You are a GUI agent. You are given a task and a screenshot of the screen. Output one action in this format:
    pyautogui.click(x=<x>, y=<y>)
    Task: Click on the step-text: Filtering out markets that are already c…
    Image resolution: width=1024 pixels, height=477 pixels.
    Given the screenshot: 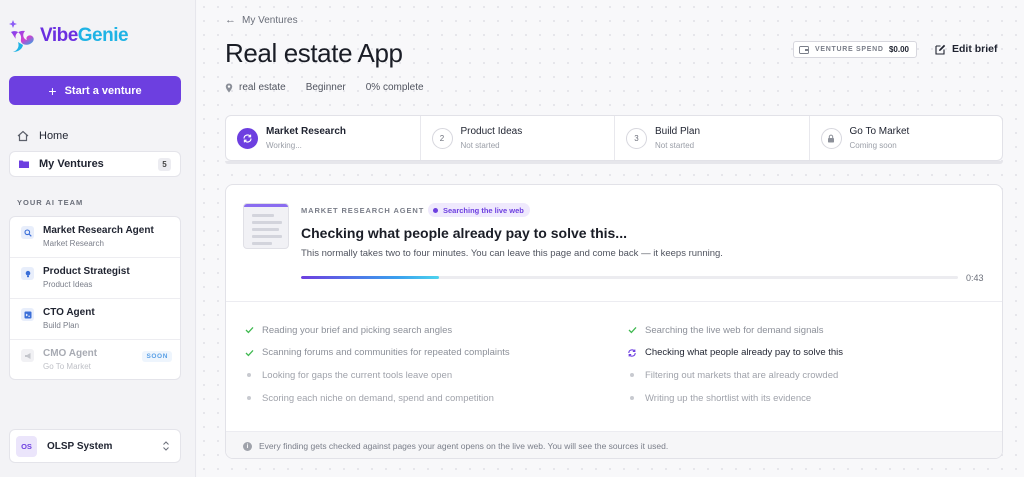 What is the action you would take?
    pyautogui.click(x=742, y=375)
    